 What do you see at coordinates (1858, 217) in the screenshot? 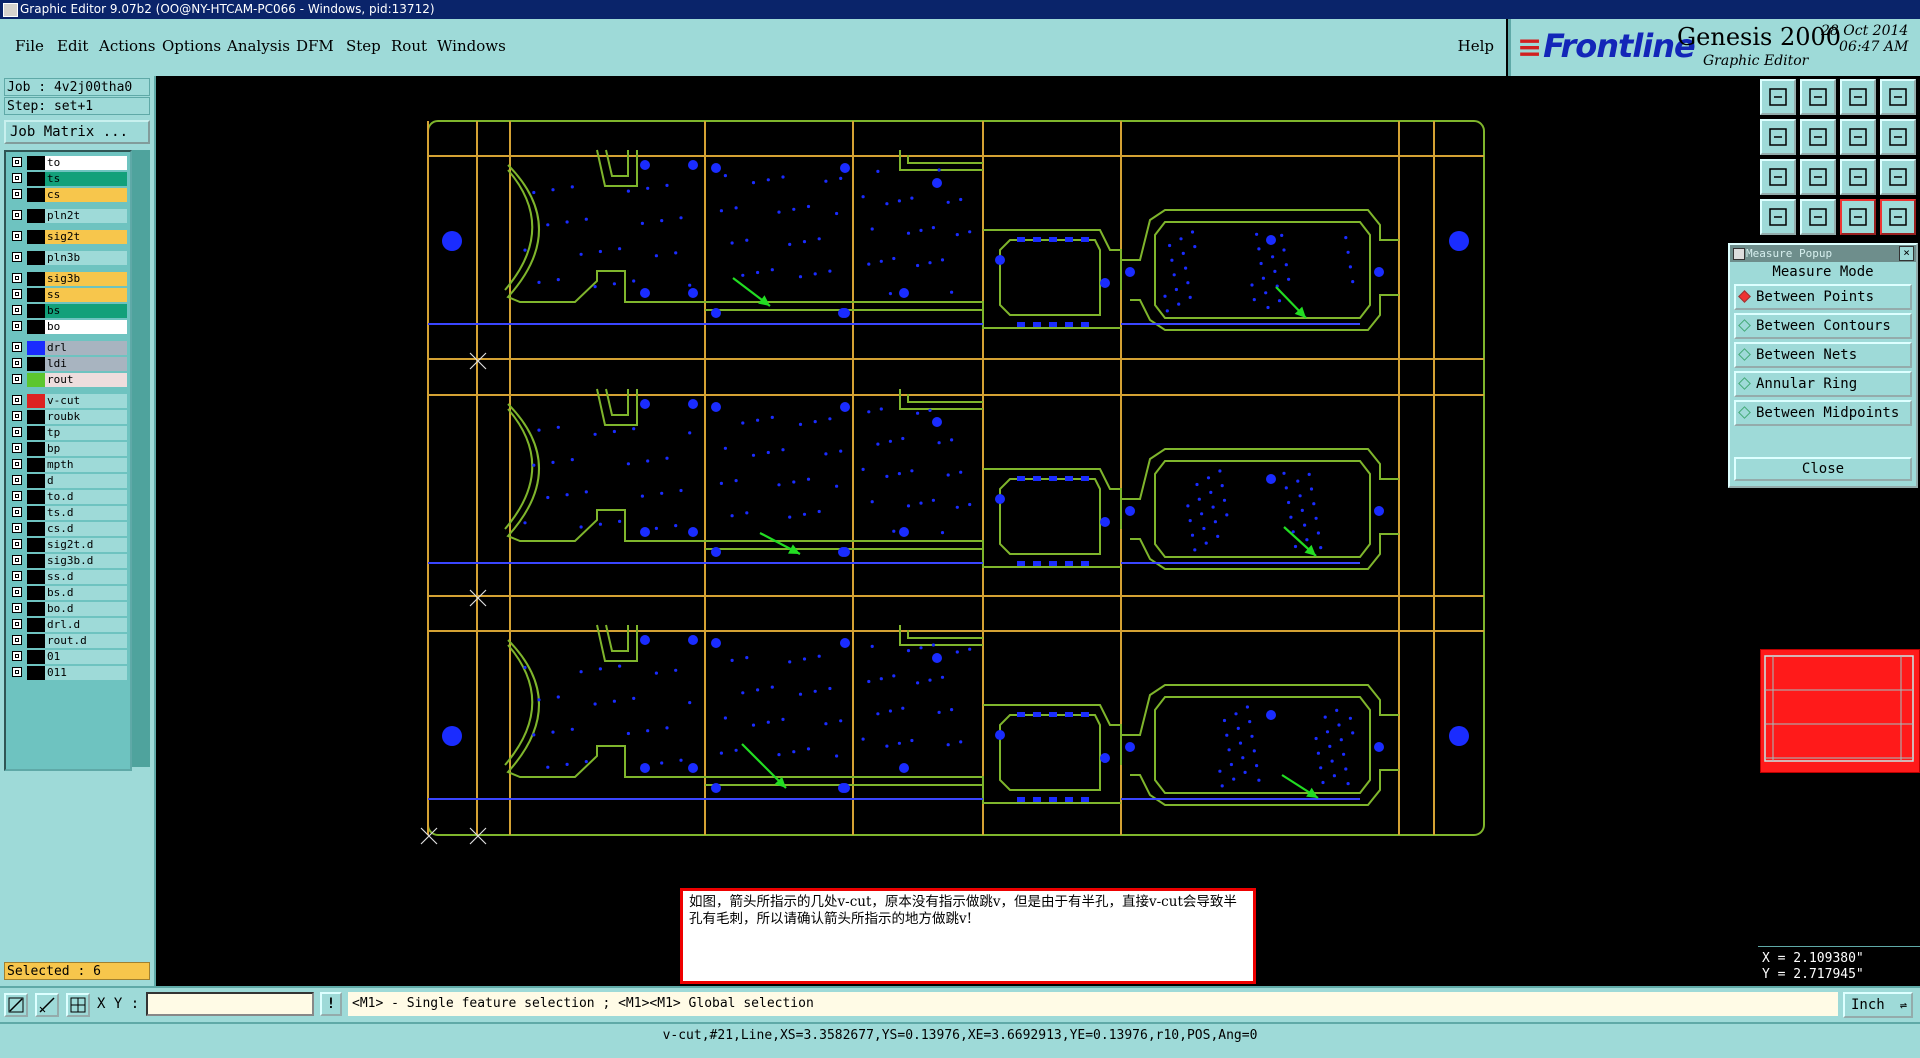
I see `layers-icon` at bounding box center [1858, 217].